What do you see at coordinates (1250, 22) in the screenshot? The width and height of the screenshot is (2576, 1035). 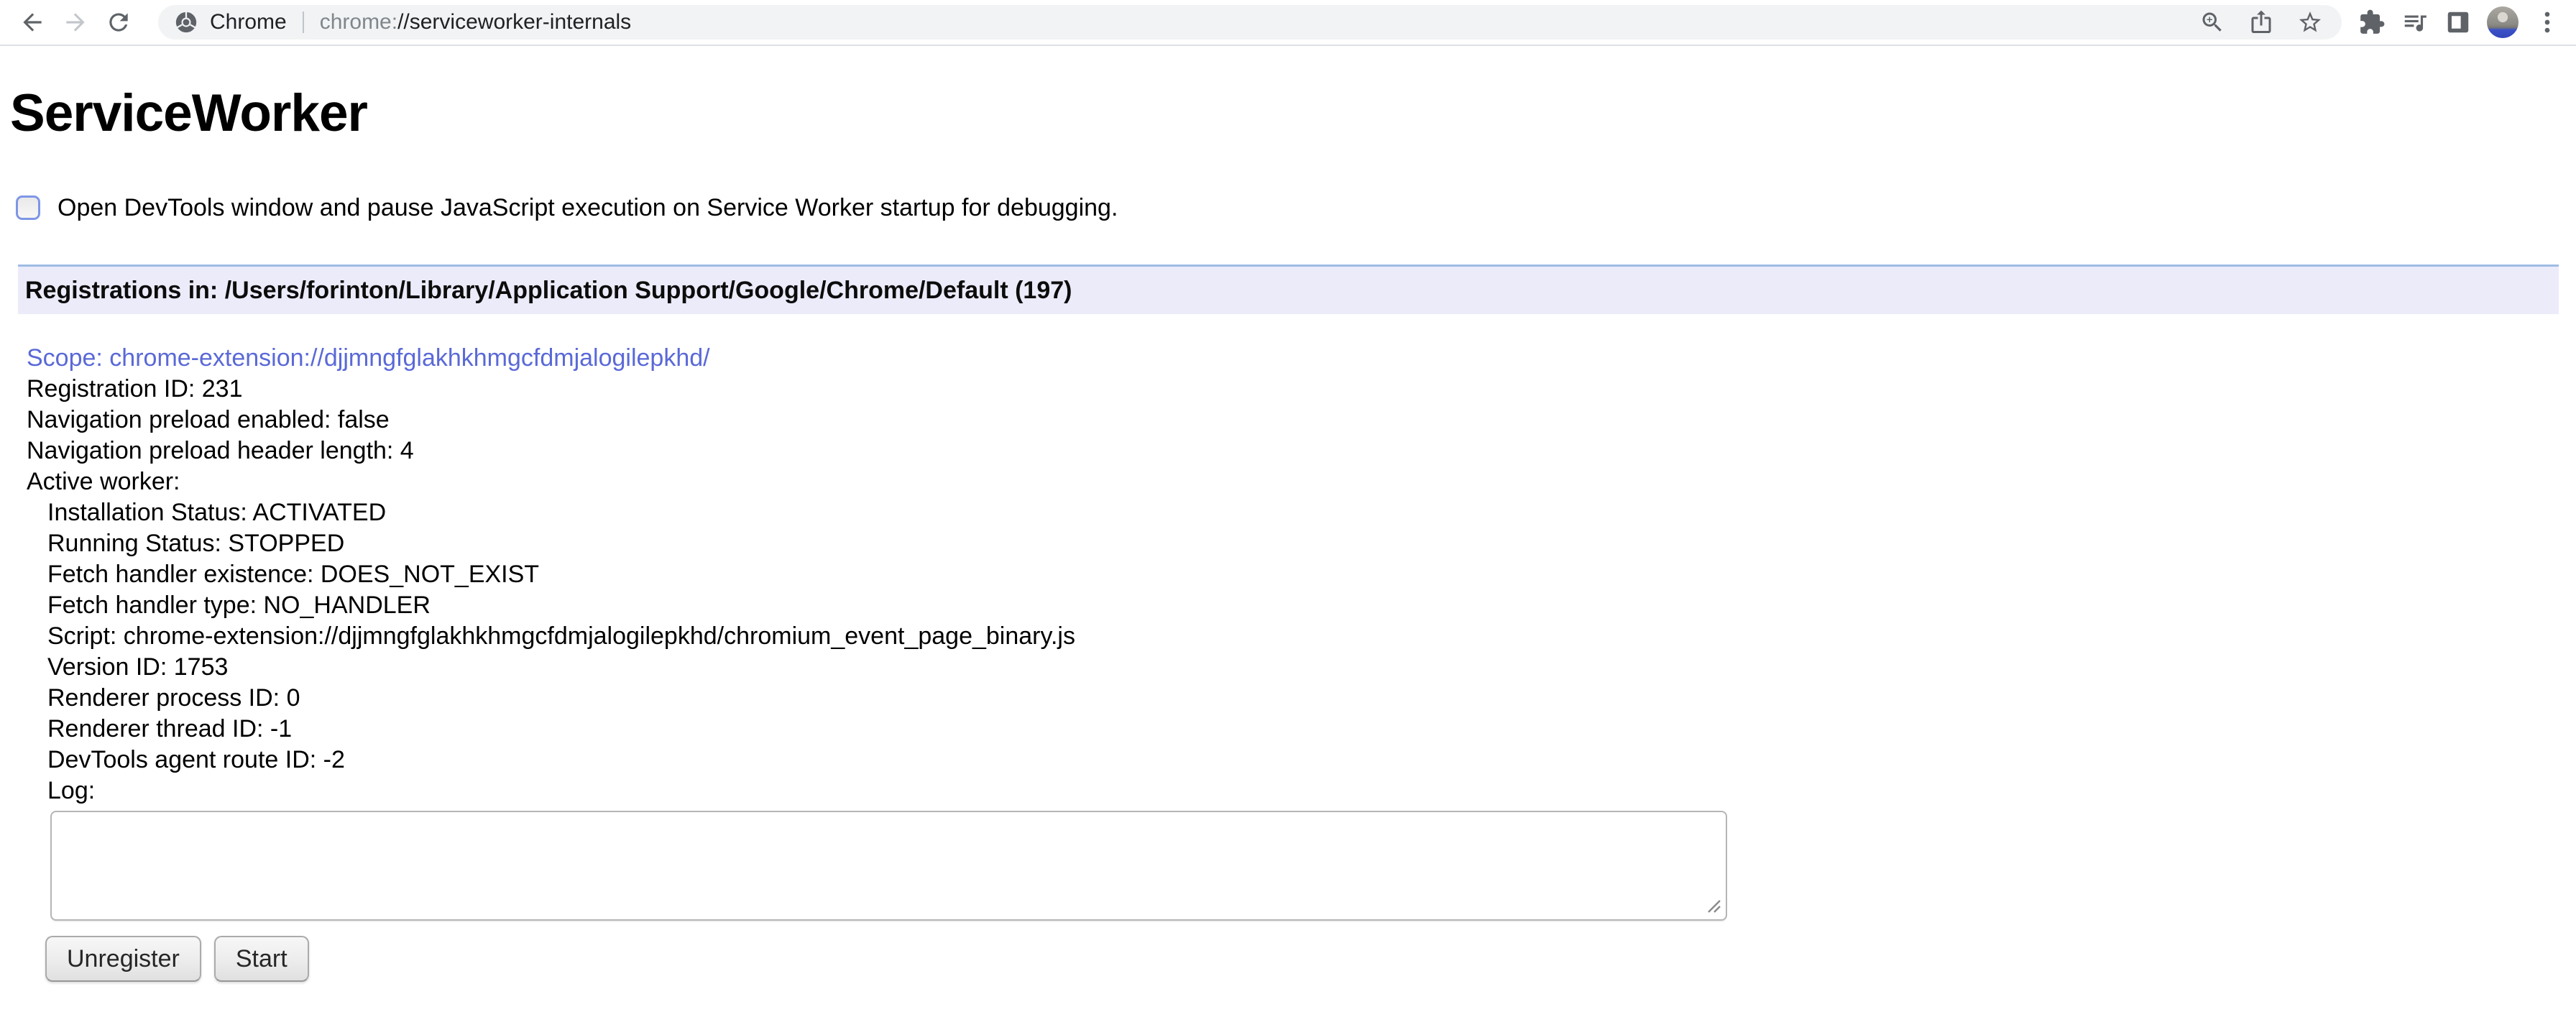 I see `omnibox: Chrome chrome://serviceworker-internals` at bounding box center [1250, 22].